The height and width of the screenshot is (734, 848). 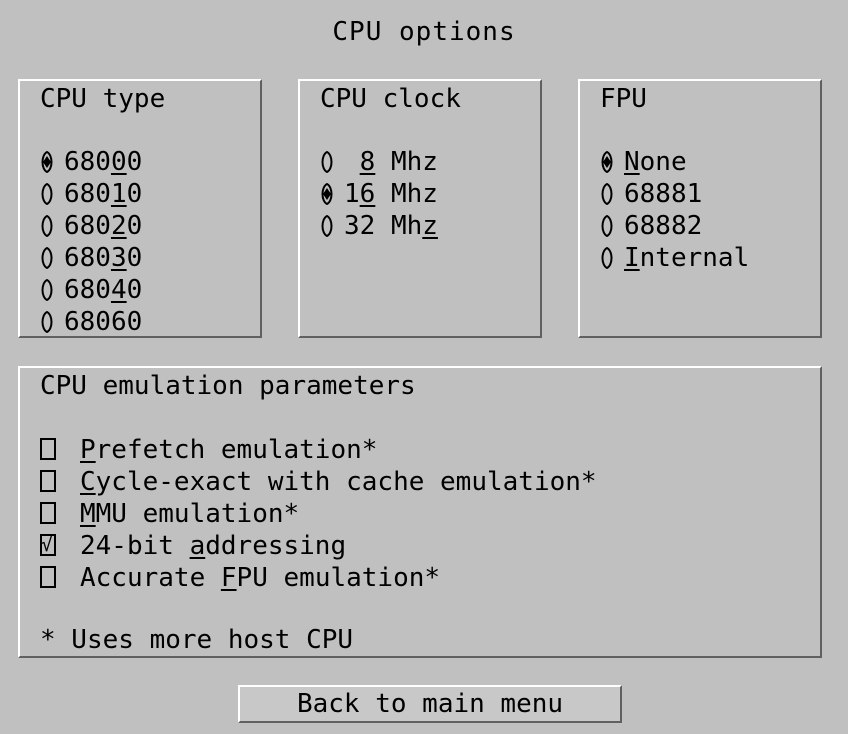 What do you see at coordinates (118, 258) in the screenshot?
I see `label-hotkey: 3` at bounding box center [118, 258].